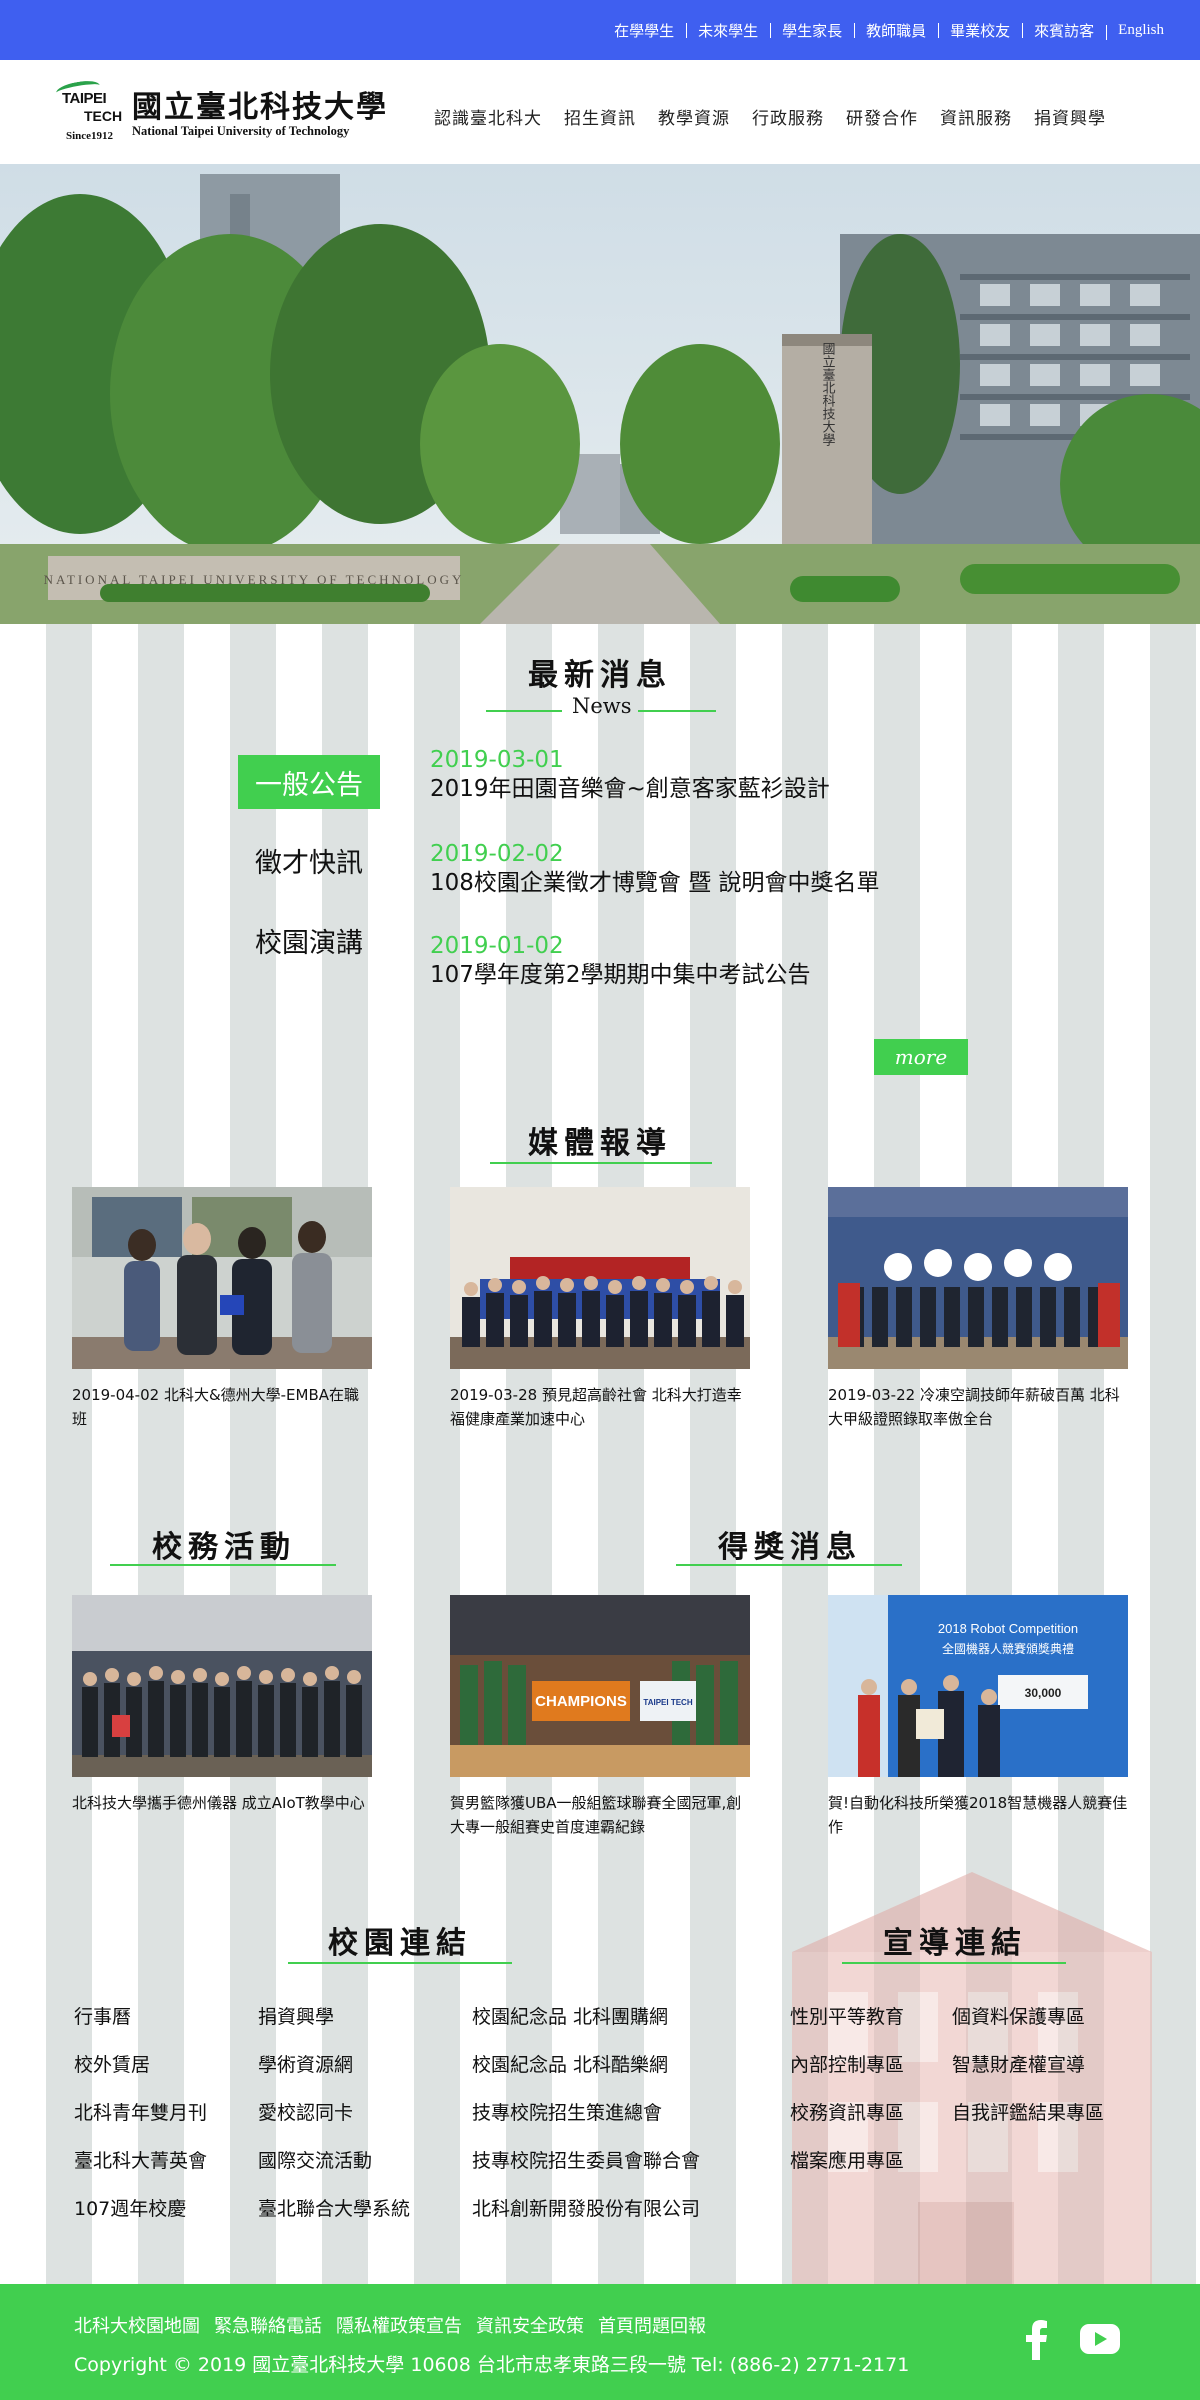  What do you see at coordinates (812, 30) in the screenshot?
I see `link-parents: 學生家長` at bounding box center [812, 30].